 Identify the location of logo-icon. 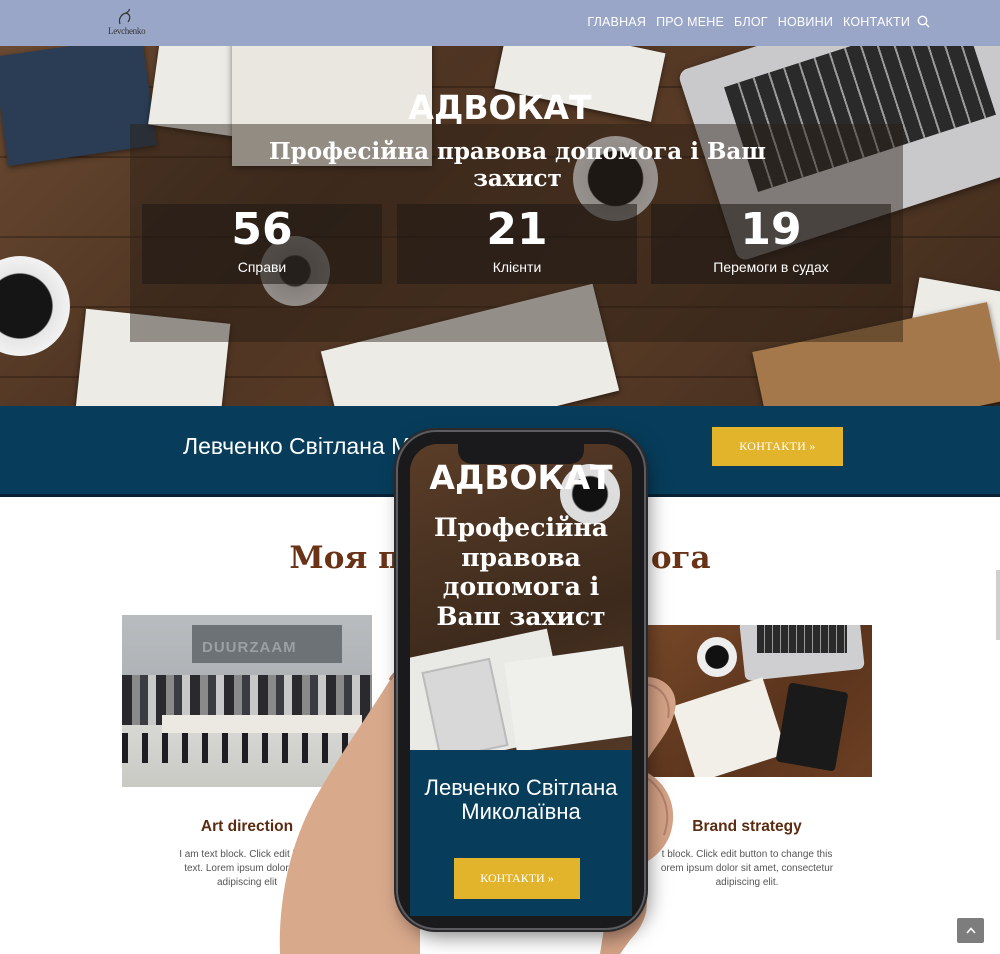
(124, 16).